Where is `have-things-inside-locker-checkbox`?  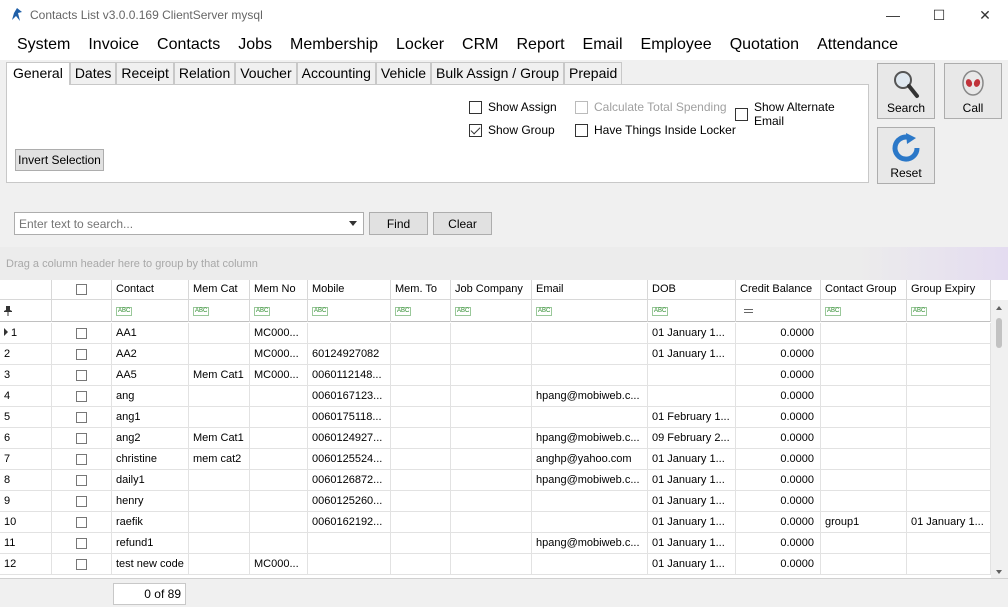
have-things-inside-locker-checkbox is located at coordinates (581, 130).